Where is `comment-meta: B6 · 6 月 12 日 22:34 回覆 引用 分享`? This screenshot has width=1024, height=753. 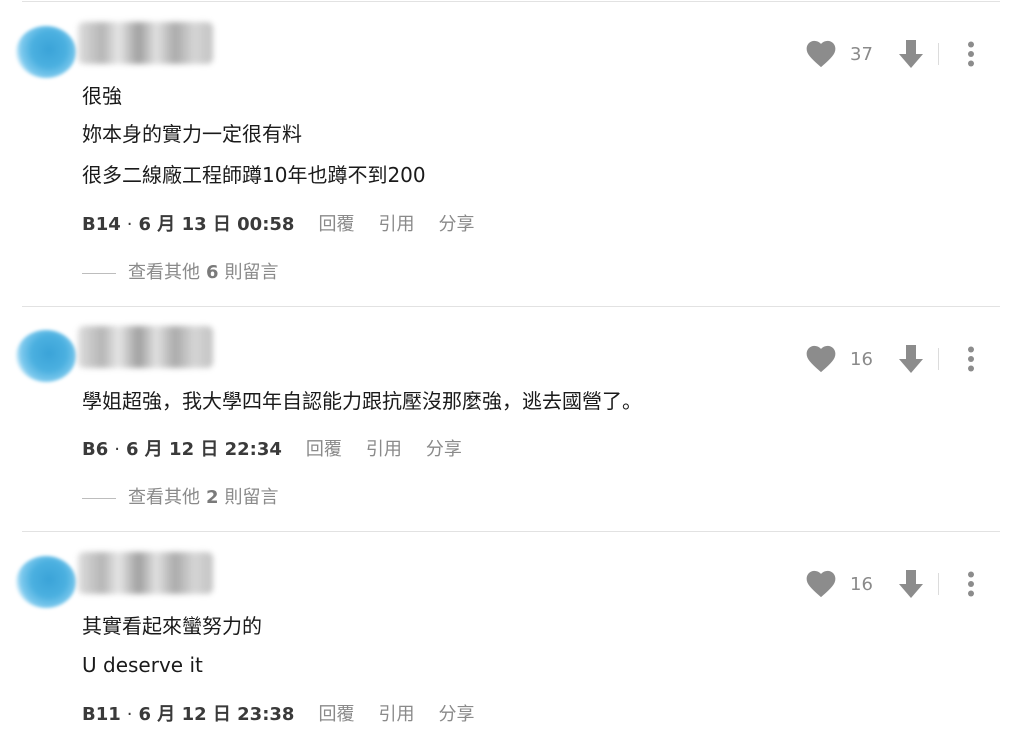 comment-meta: B6 · 6 月 12 日 22:34 回覆 引用 分享 is located at coordinates (272, 450).